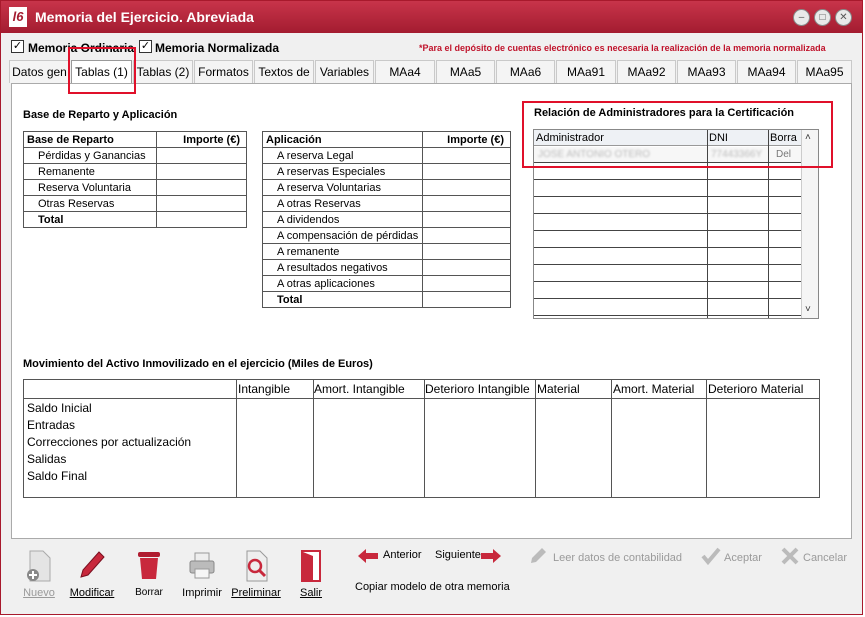 The height and width of the screenshot is (617, 865). Describe the element at coordinates (202, 565) in the screenshot. I see `printer-icon` at that location.